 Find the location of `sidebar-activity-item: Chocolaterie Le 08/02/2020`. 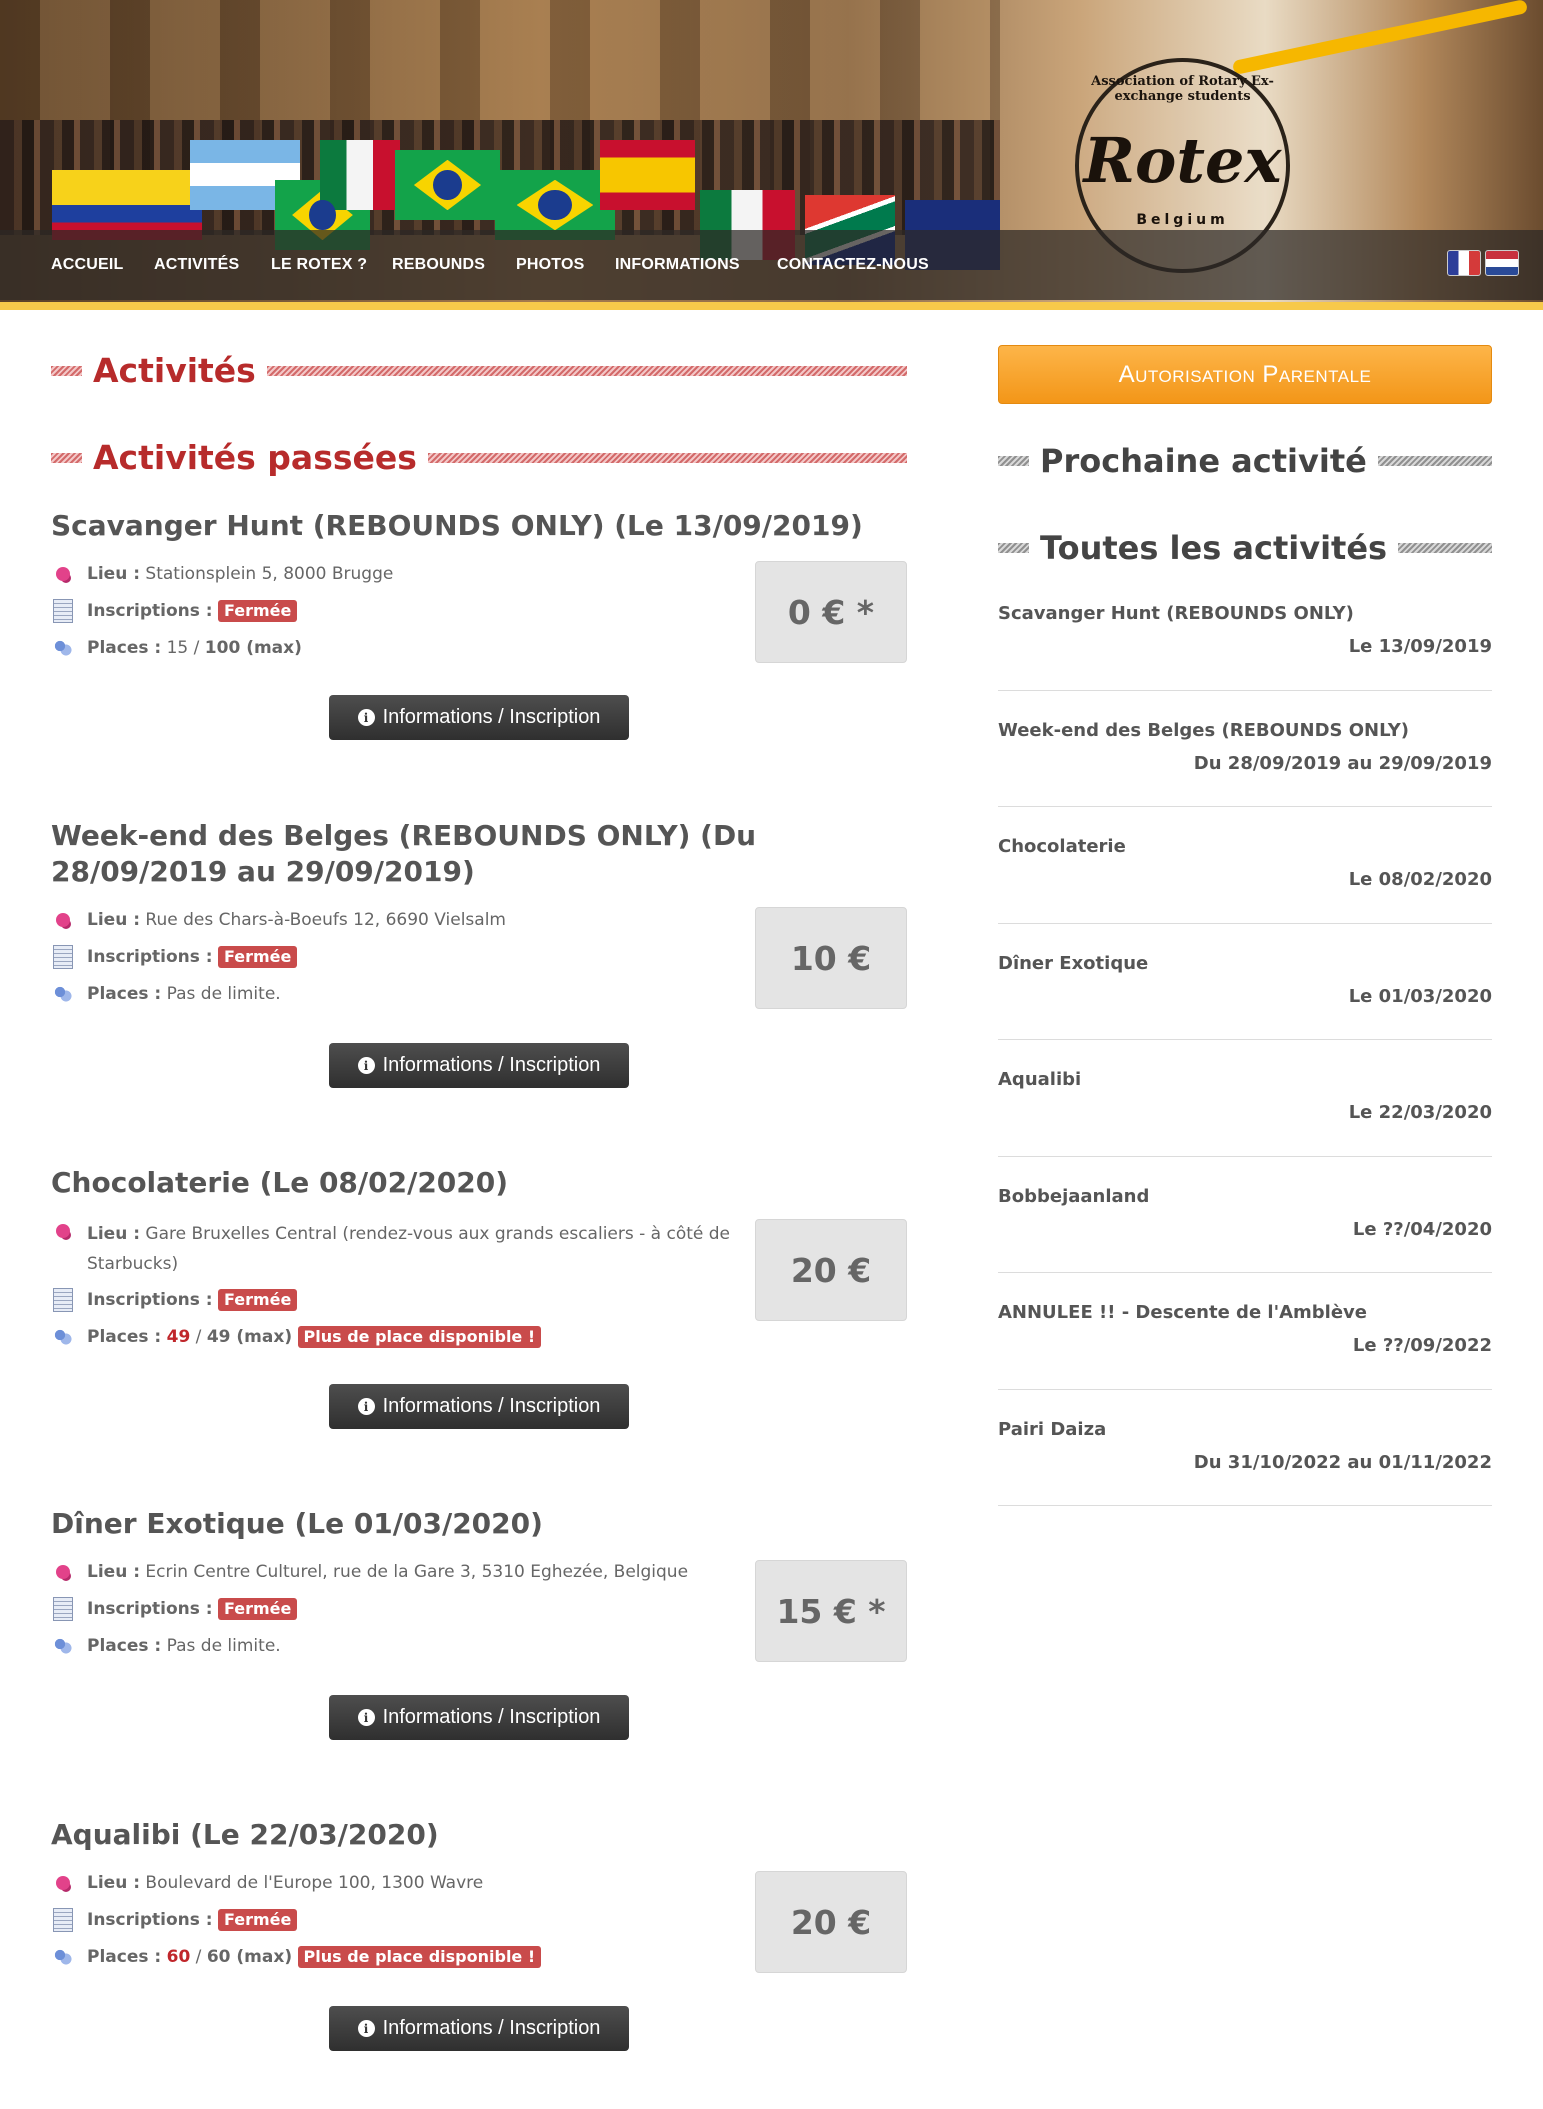

sidebar-activity-item: Chocolaterie Le 08/02/2020 is located at coordinates (1245, 879).